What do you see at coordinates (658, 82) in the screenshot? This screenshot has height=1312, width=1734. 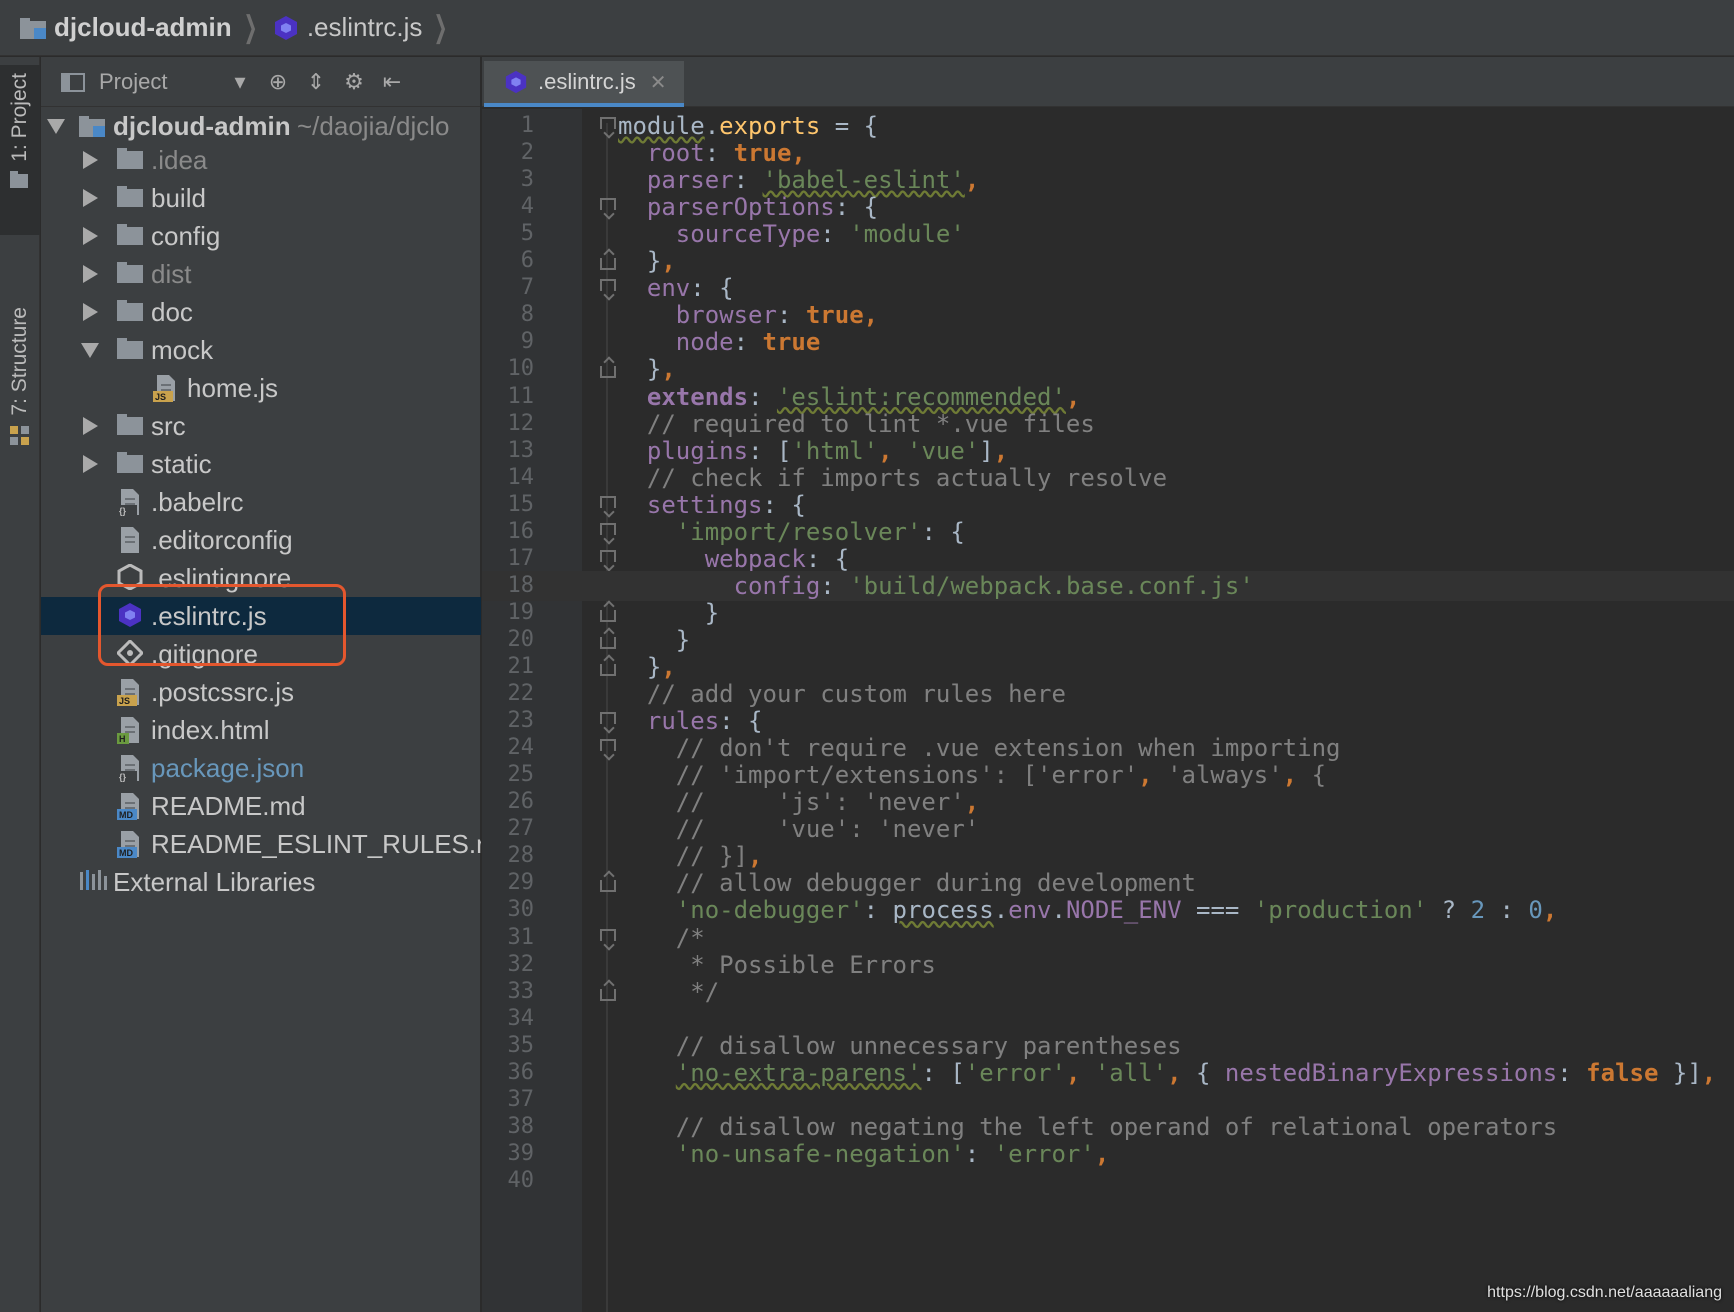 I see `close-icon: ✕` at bounding box center [658, 82].